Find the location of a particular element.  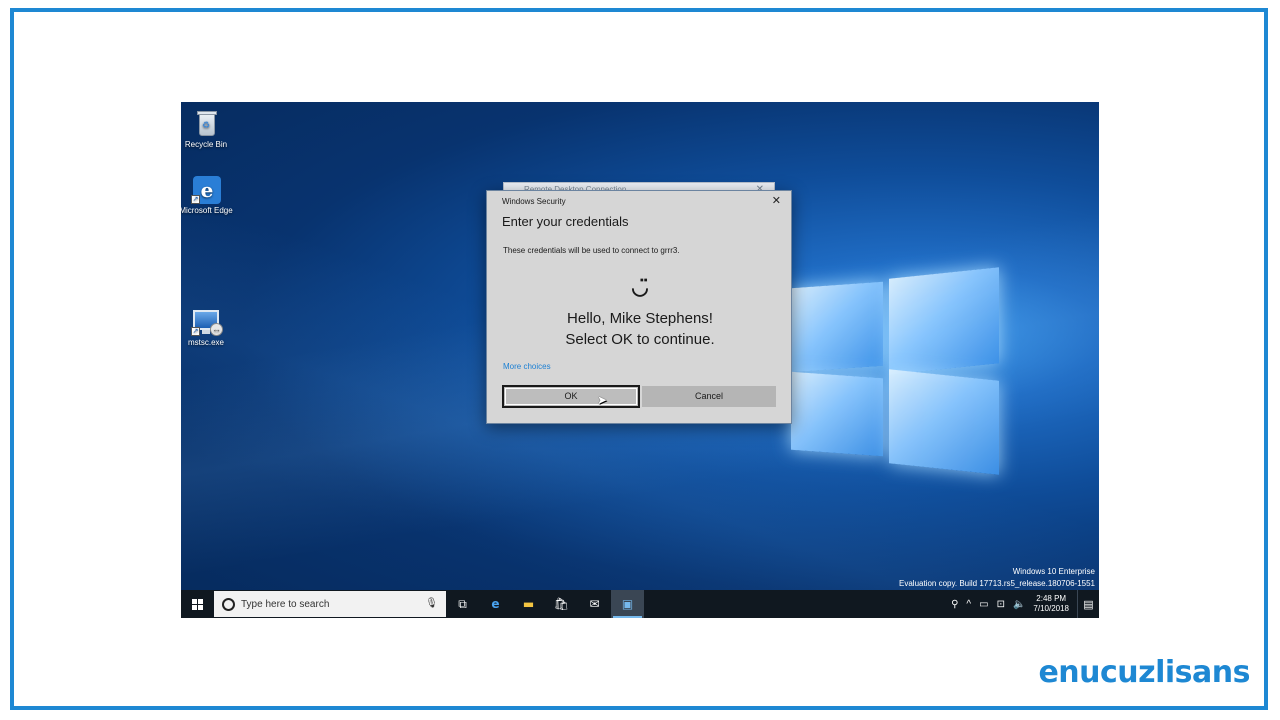

chevron-up-icon: ^ is located at coordinates (968, 604).